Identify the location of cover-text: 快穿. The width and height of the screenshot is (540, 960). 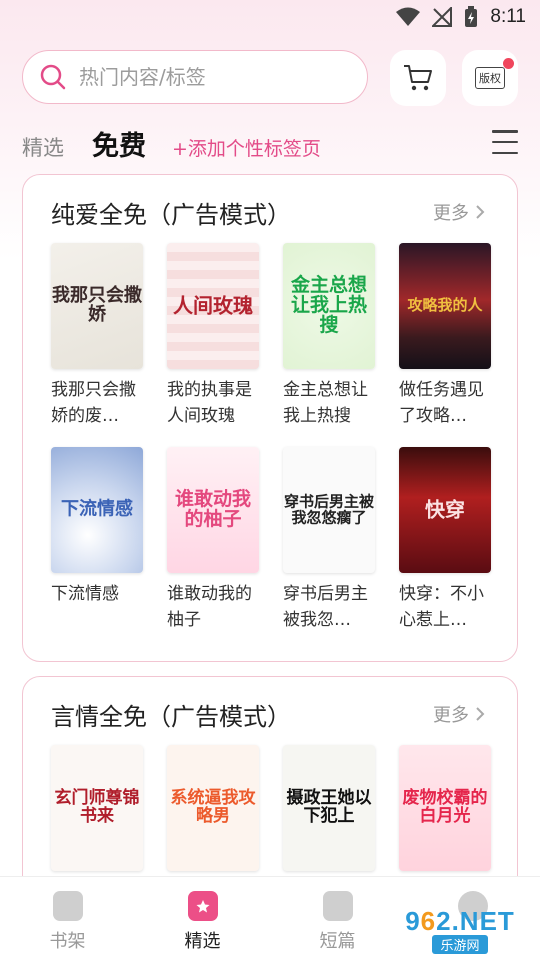
(445, 509).